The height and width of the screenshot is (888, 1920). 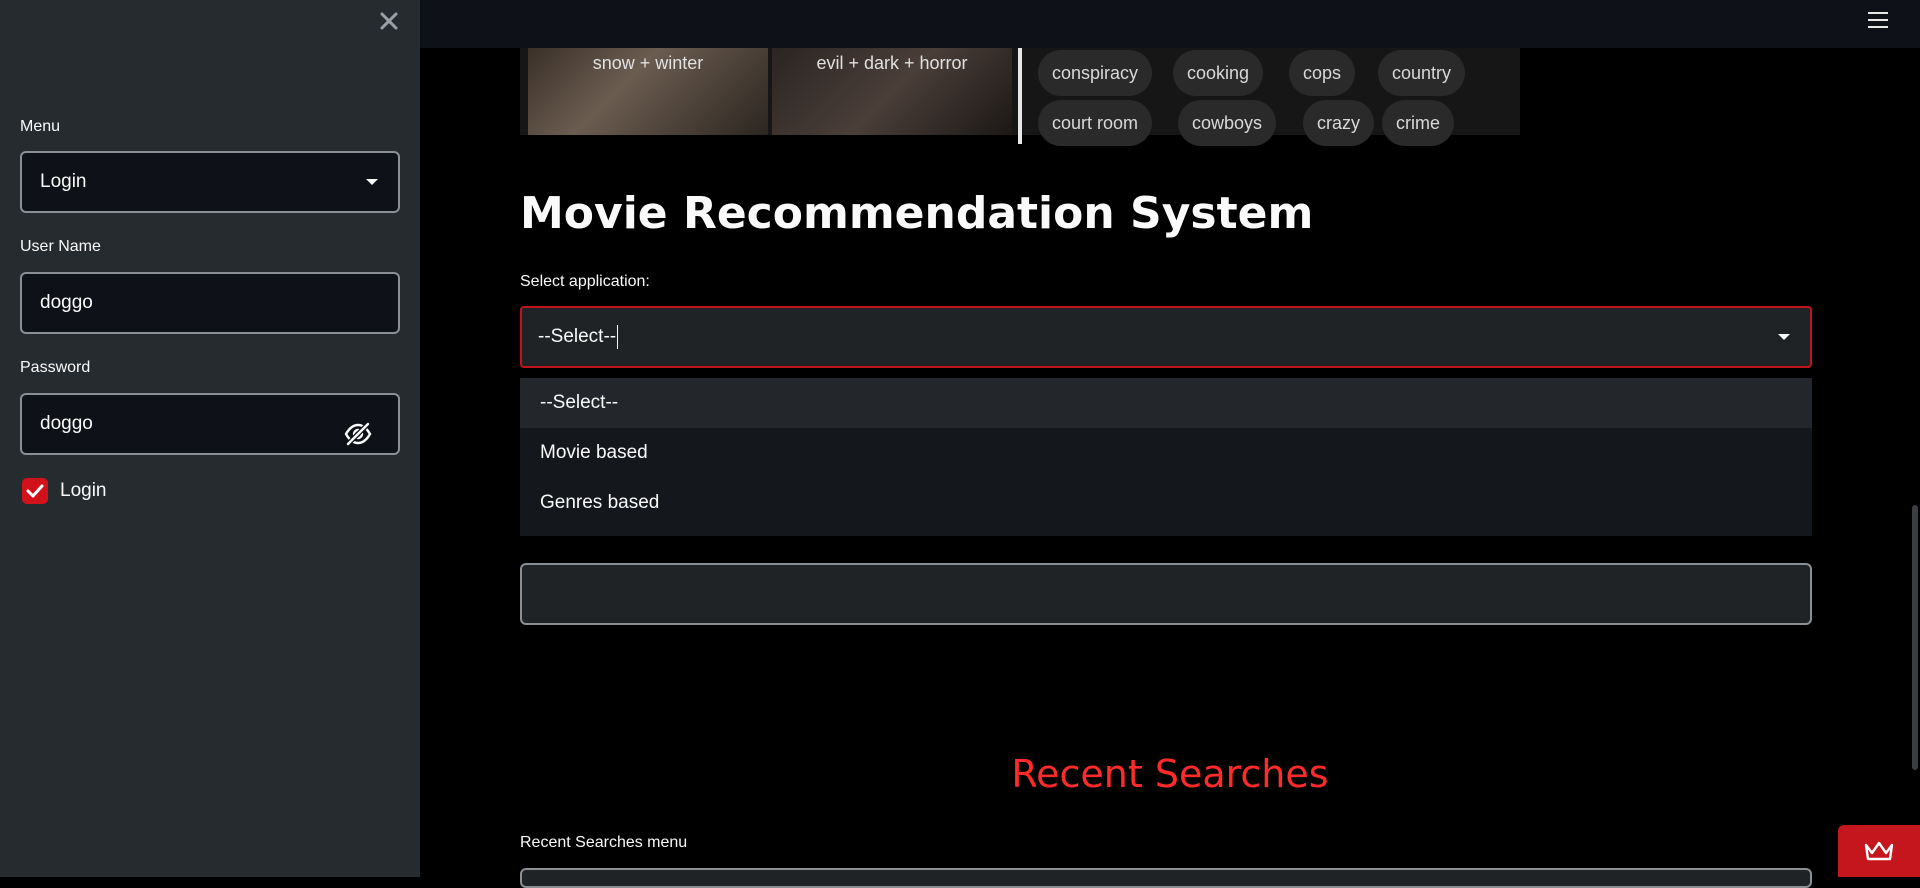 I want to click on recent-searches-menu-label: Recent Searches menu, so click(x=604, y=842).